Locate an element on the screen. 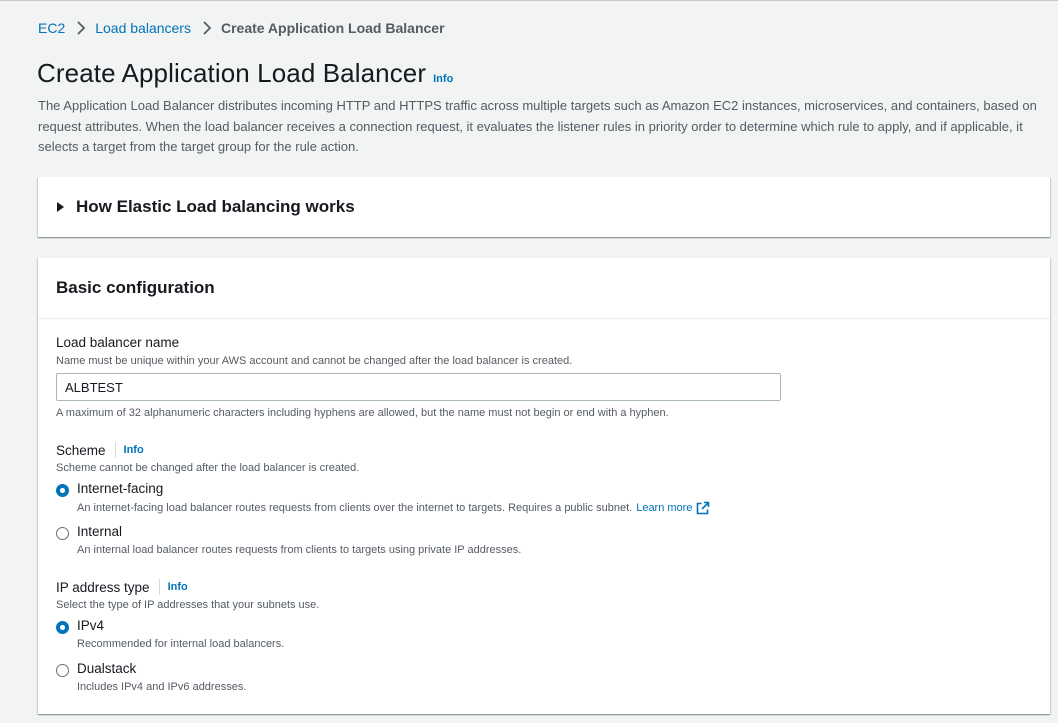  scheme-info-link: Info is located at coordinates (134, 450).